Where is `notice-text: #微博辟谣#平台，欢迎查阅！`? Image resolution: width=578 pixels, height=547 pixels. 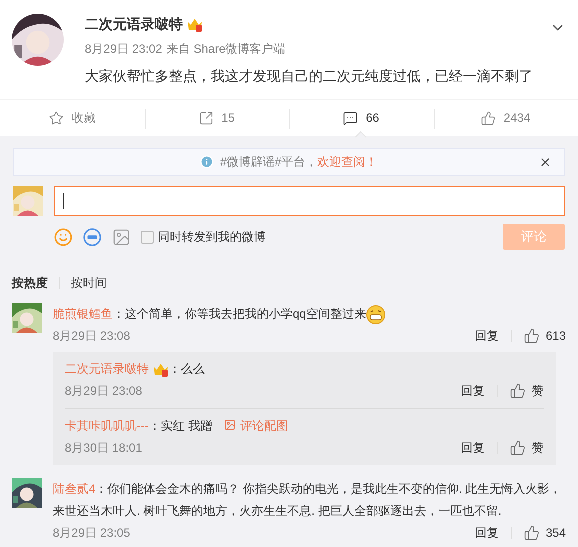 notice-text: #微博辟谣#平台，欢迎查阅！ is located at coordinates (299, 162).